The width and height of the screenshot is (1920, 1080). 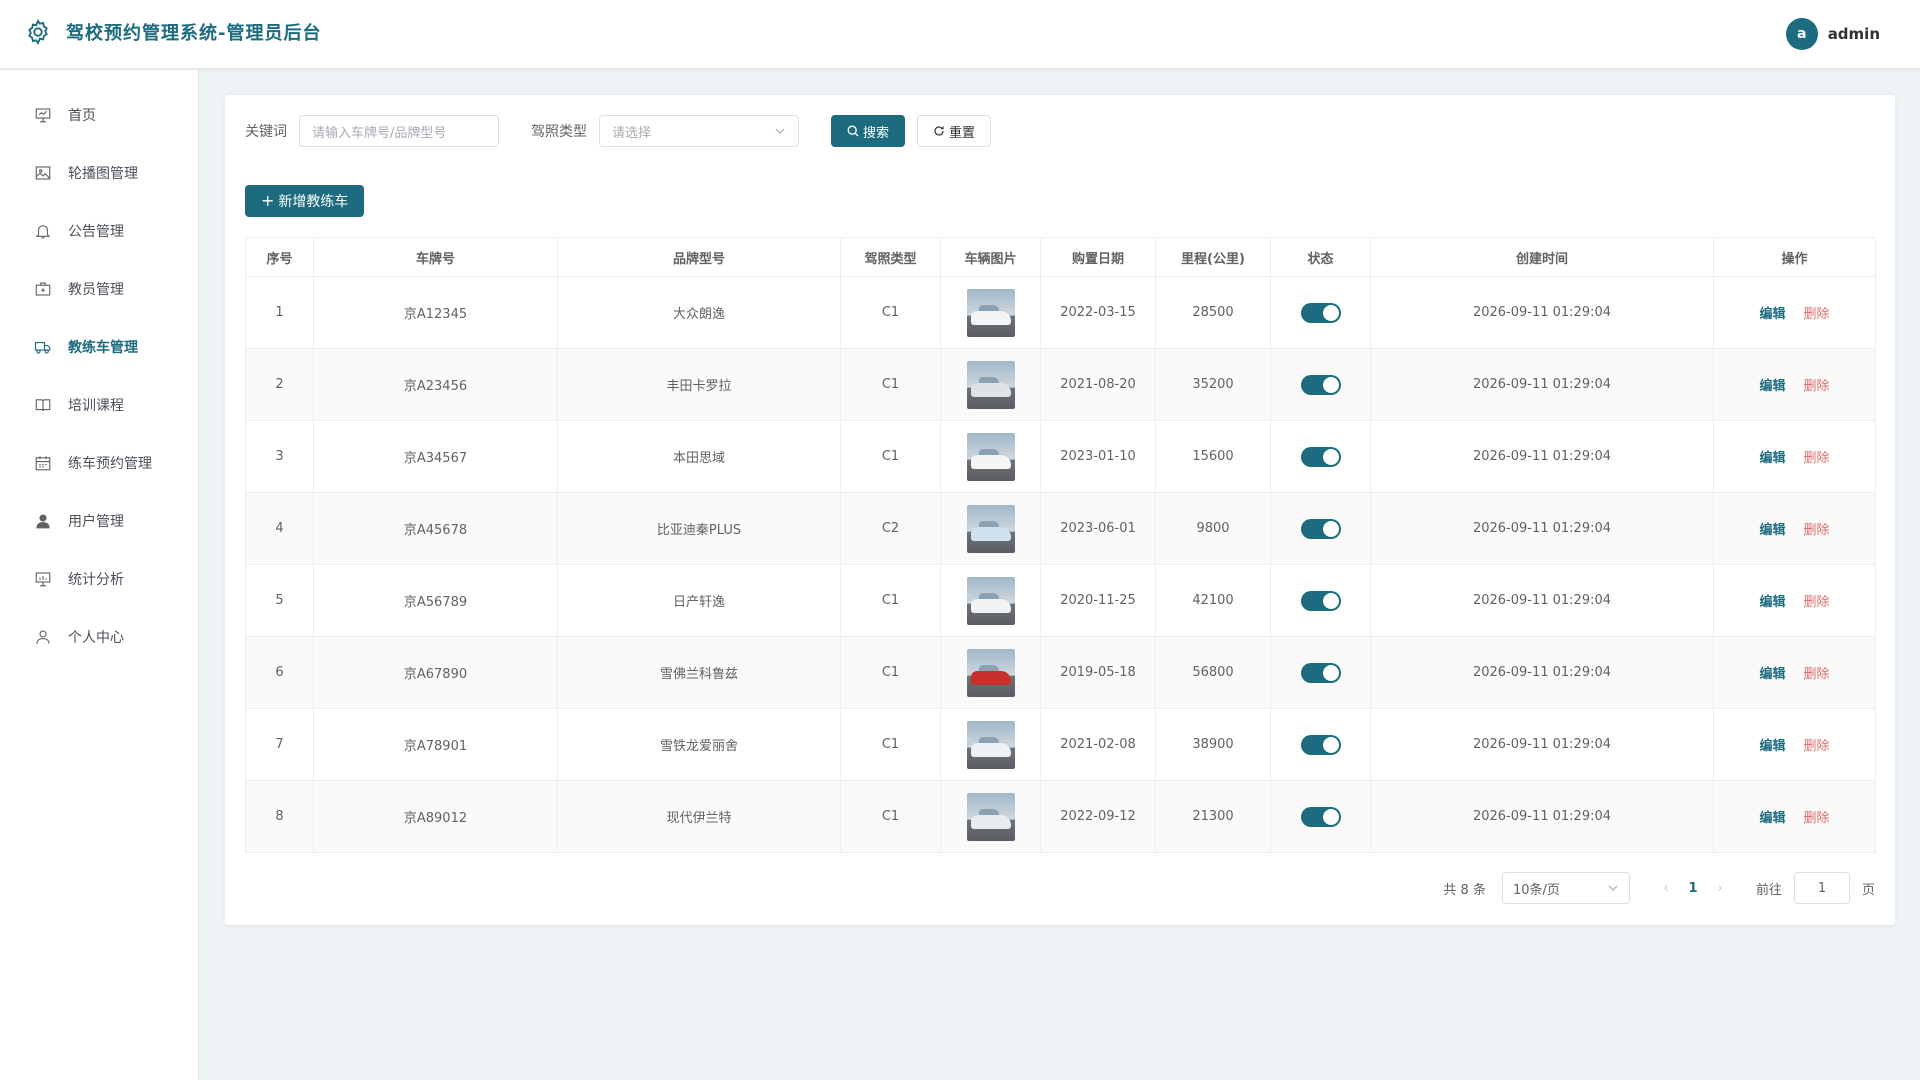 I want to click on cell-model: 雪铁龙爱丽舍, so click(x=699, y=744).